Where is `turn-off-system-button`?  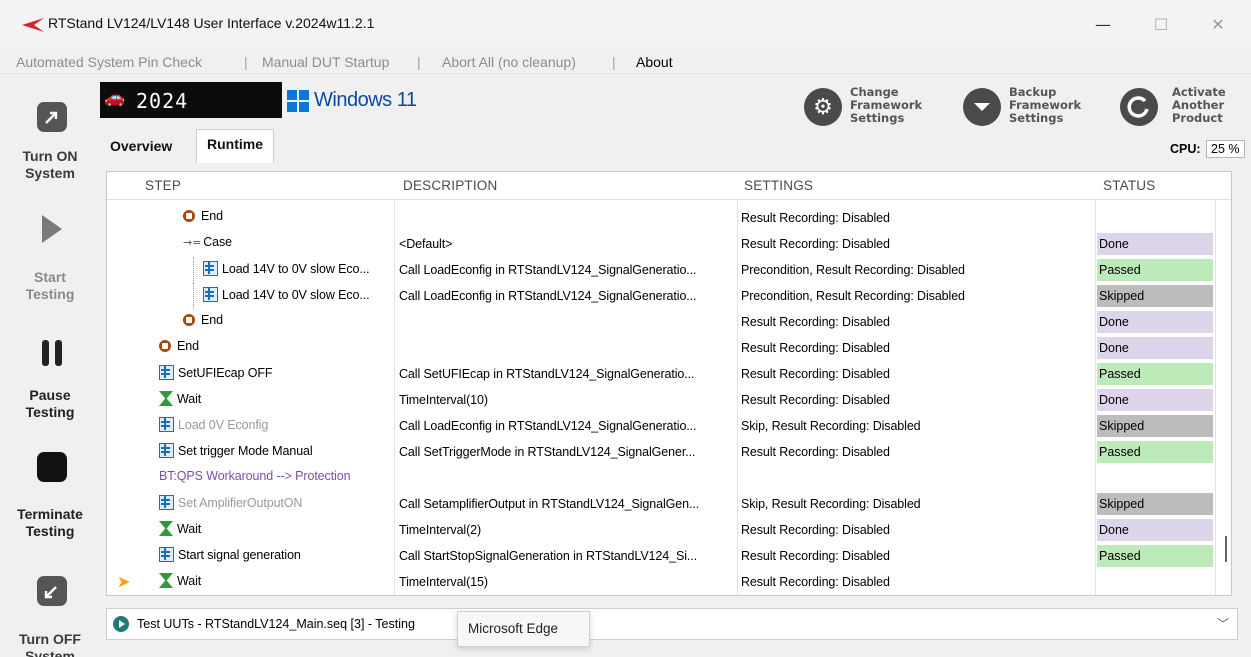
turn-off-system-button is located at coordinates (52, 591).